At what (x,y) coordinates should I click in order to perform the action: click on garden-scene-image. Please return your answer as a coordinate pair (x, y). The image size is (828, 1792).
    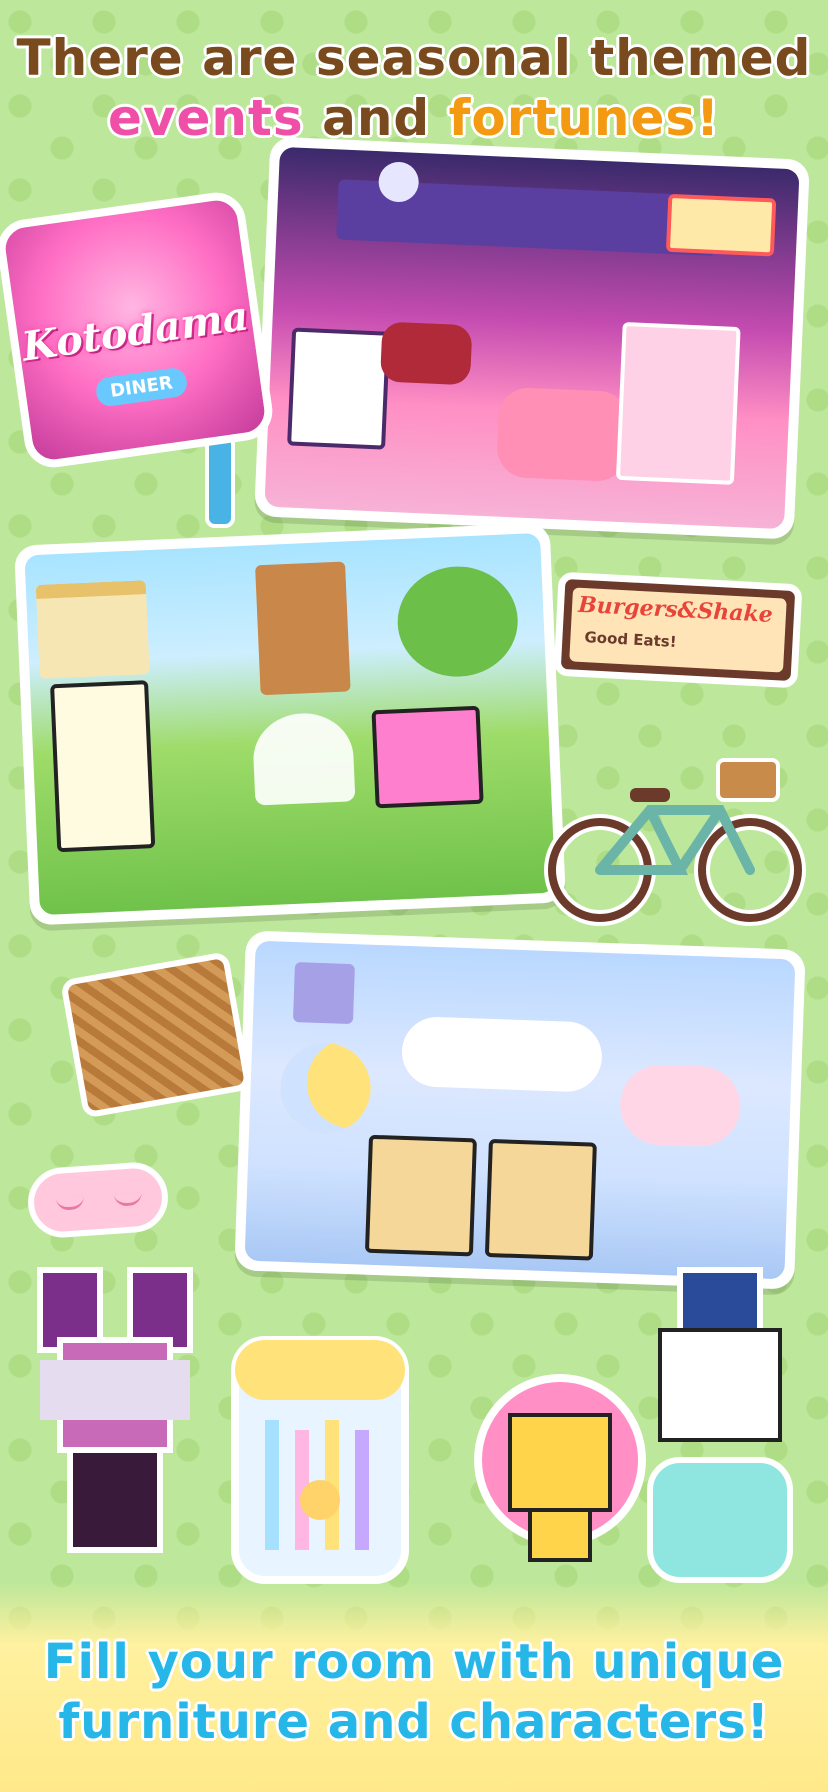
    Looking at the image, I should click on (290, 724).